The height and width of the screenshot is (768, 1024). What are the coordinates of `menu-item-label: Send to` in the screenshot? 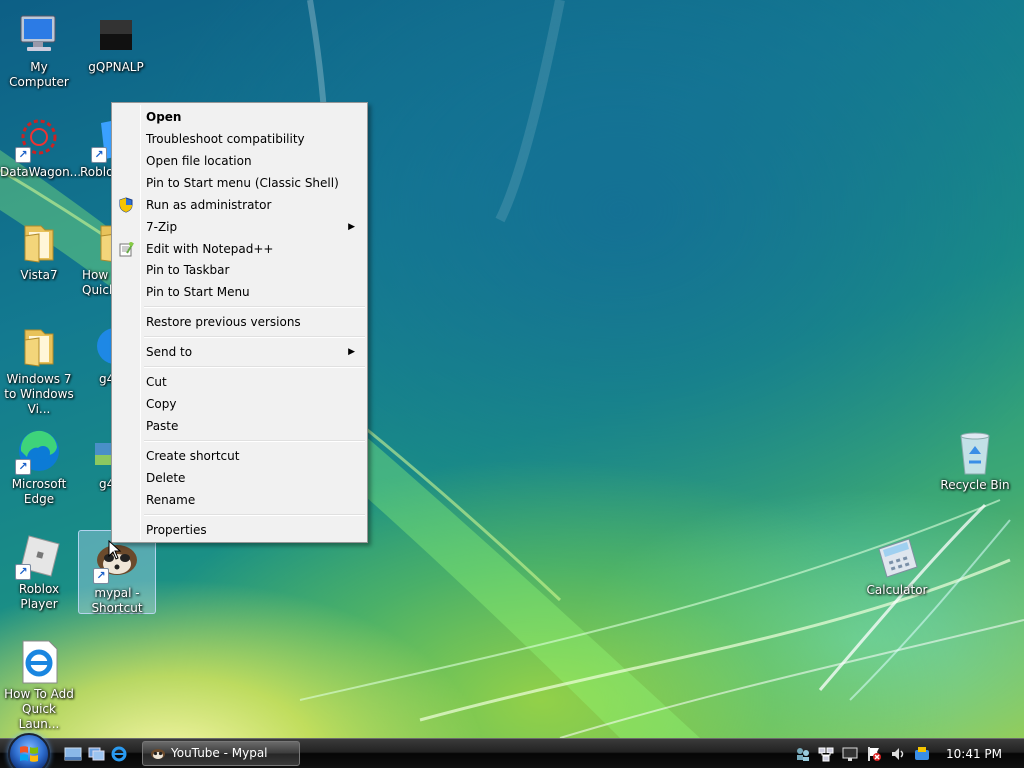 It's located at (169, 352).